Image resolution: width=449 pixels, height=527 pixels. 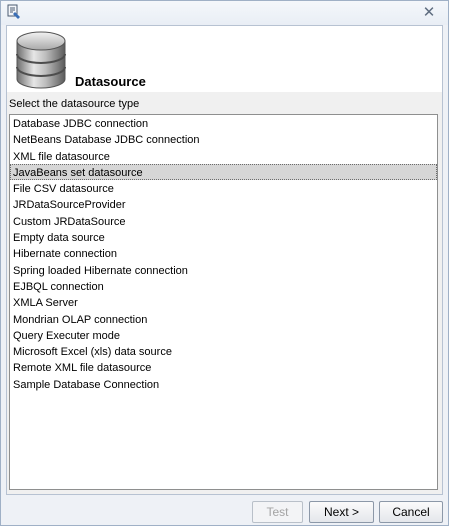 I want to click on list-item: Custom JRDataSource, so click(x=223, y=221).